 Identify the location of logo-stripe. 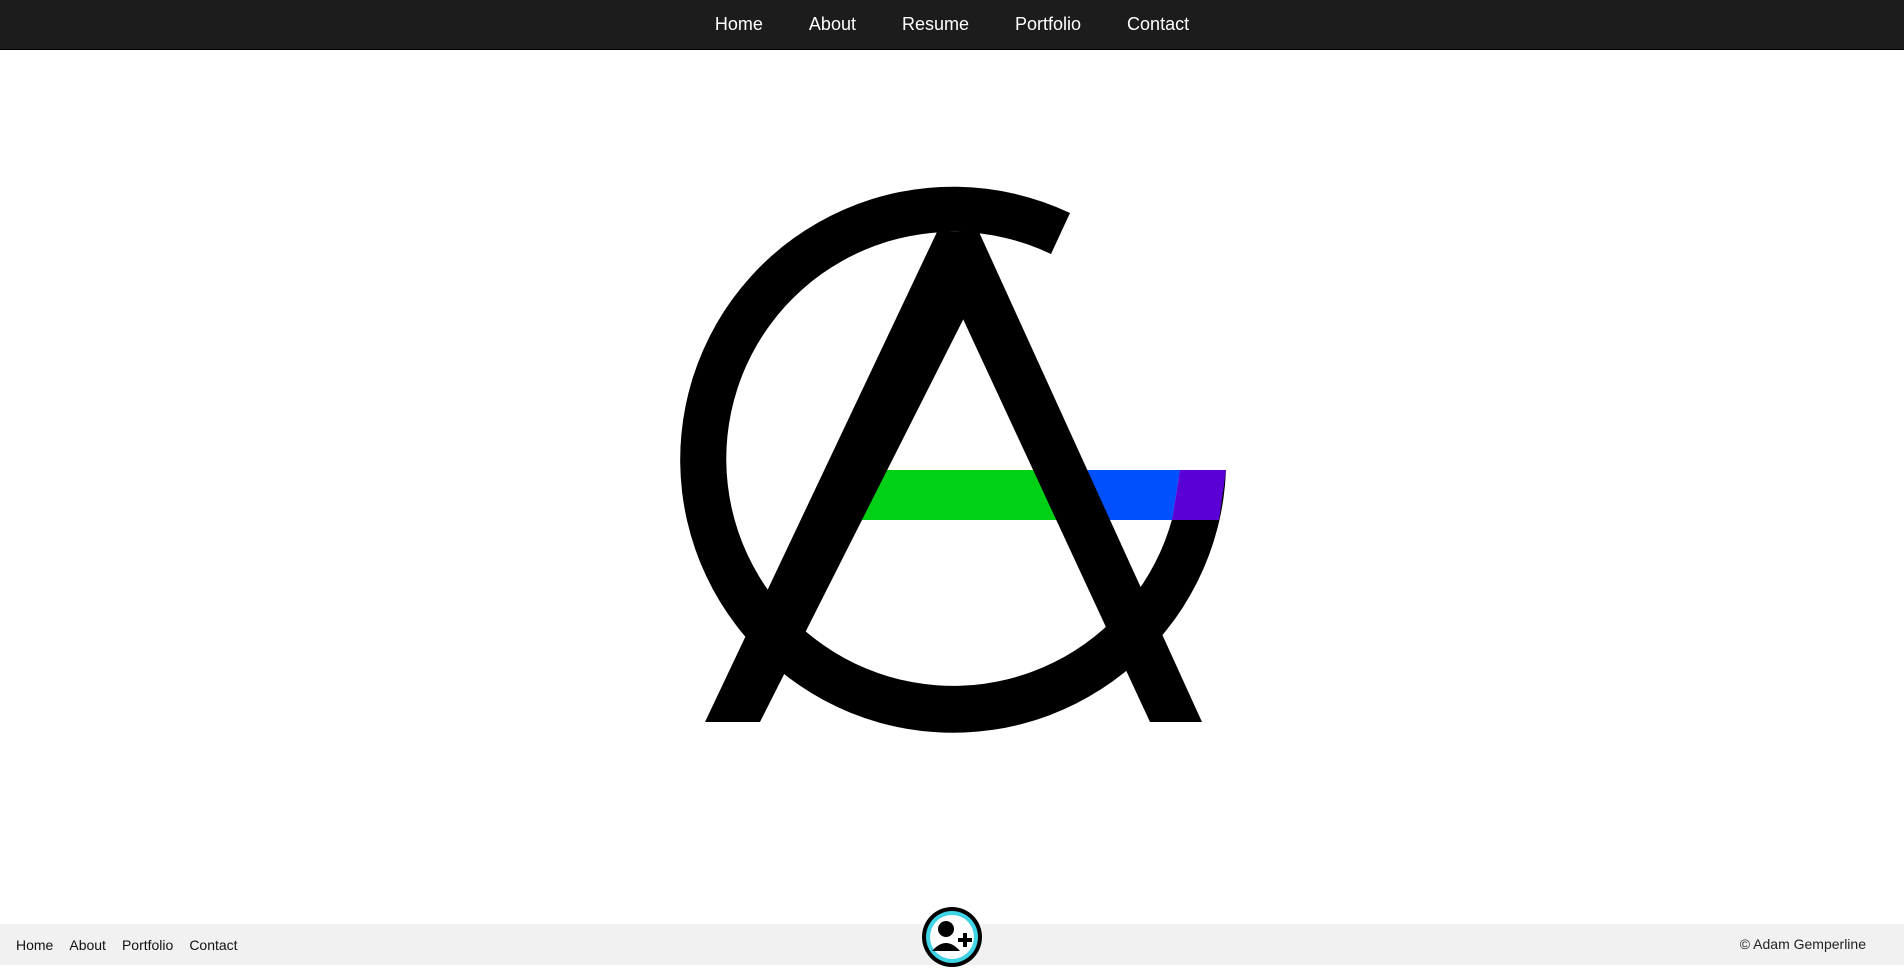
(1033, 495).